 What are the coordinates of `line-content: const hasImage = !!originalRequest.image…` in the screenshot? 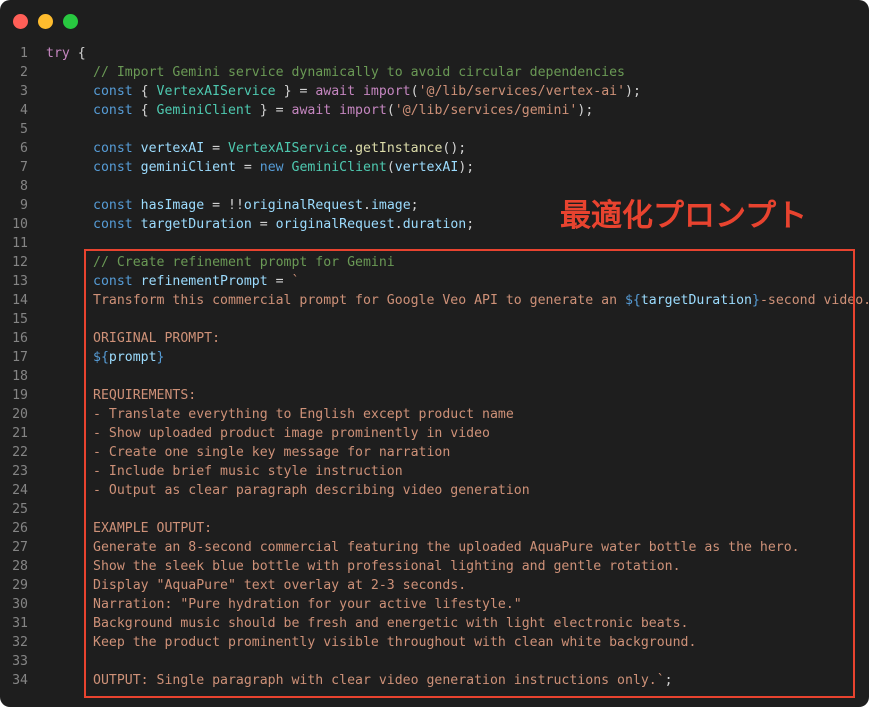 It's located at (232, 205).